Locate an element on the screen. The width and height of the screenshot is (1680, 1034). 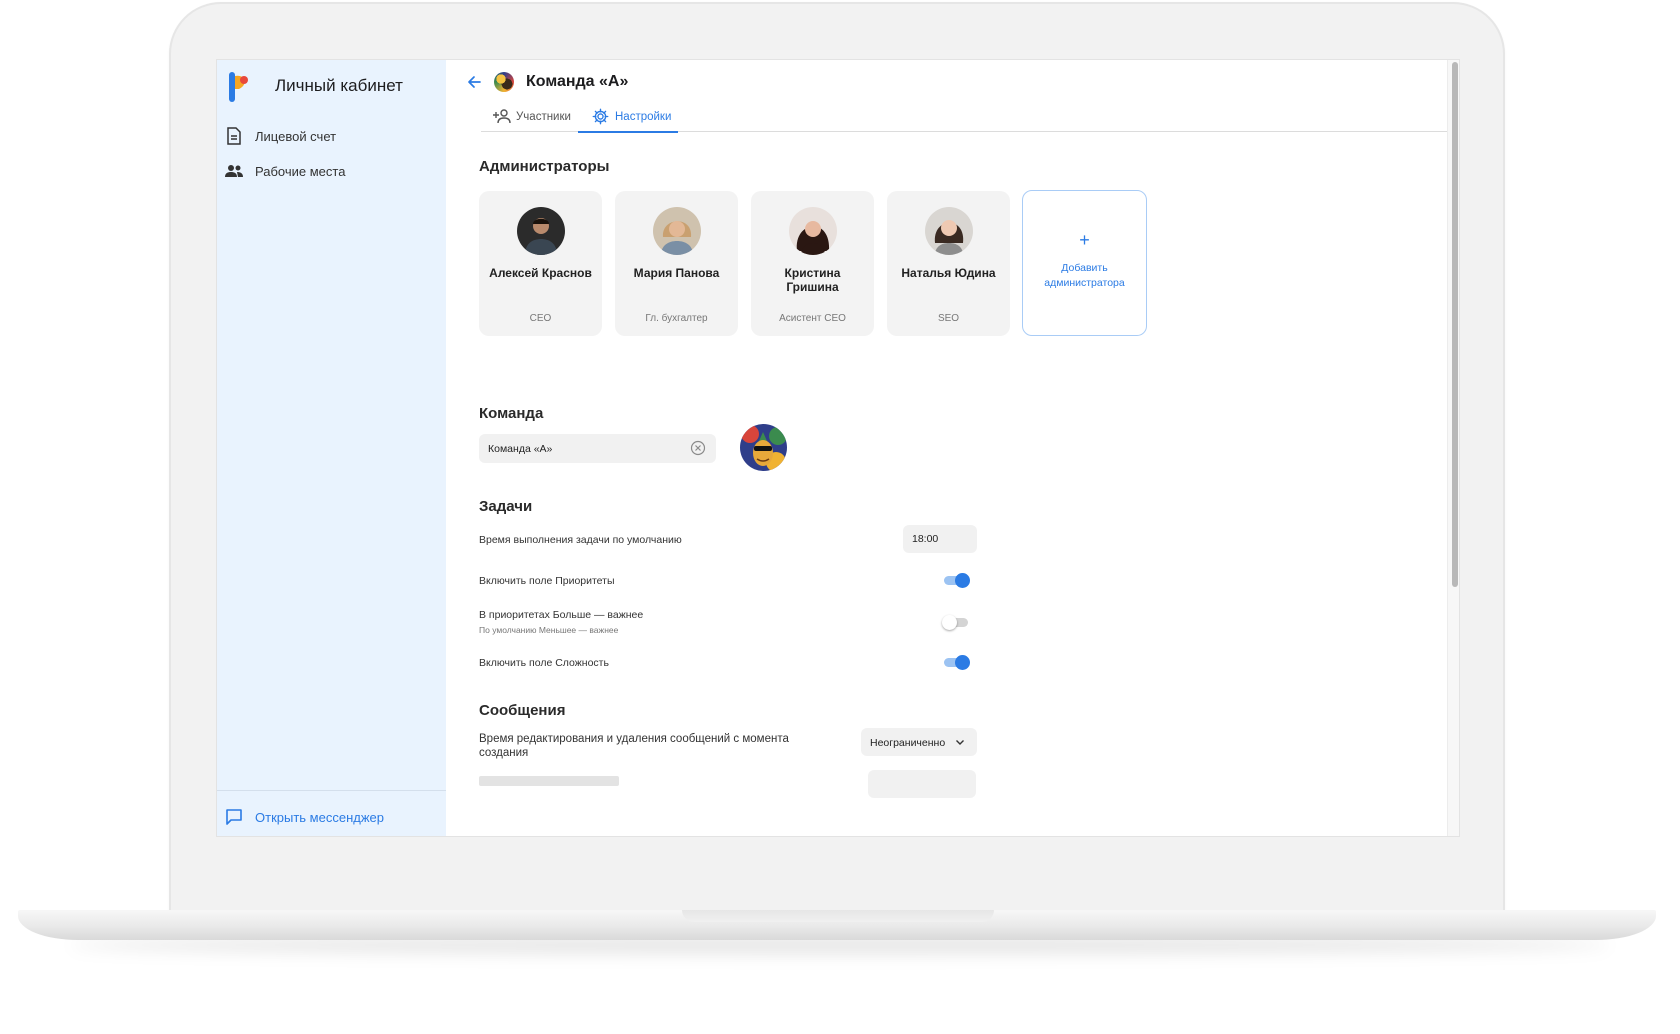
sidebar-item-account: Лицевой счет is located at coordinates (280, 136).